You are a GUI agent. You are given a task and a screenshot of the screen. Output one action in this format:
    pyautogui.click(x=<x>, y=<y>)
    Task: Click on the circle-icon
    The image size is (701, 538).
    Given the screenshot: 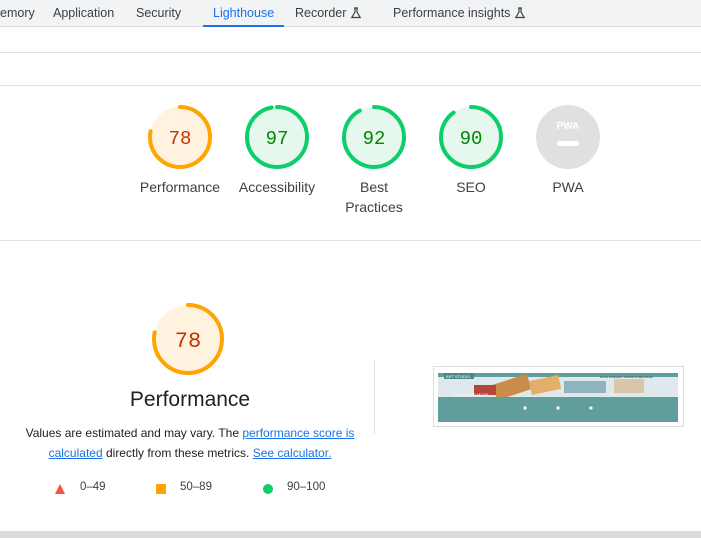 What is the action you would take?
    pyautogui.click(x=268, y=489)
    